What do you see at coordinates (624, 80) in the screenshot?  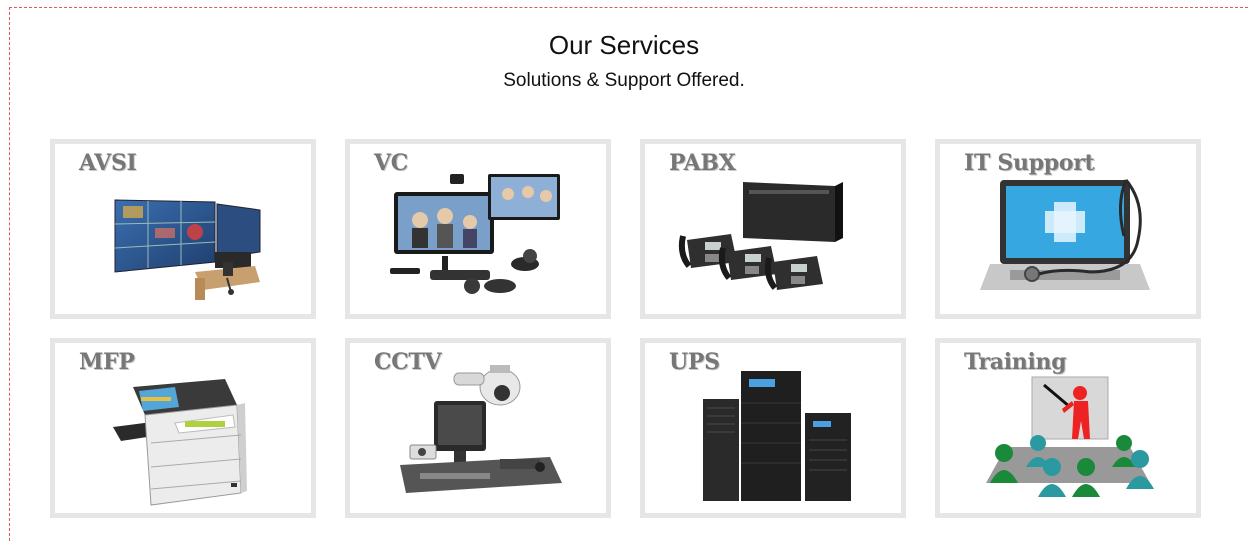 I see `page-subtitle: Solutions & Support Offered.` at bounding box center [624, 80].